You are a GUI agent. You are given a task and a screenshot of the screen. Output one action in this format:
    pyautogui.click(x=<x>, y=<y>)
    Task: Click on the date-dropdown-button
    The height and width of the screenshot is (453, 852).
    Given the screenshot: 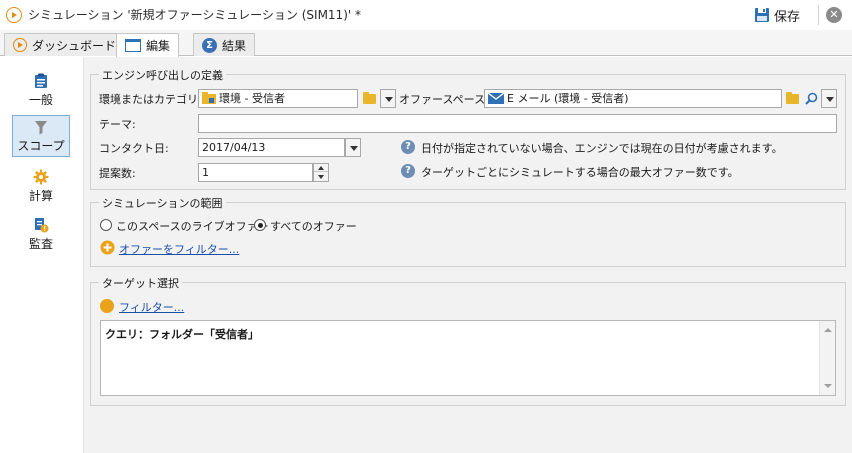 What is the action you would take?
    pyautogui.click(x=353, y=147)
    